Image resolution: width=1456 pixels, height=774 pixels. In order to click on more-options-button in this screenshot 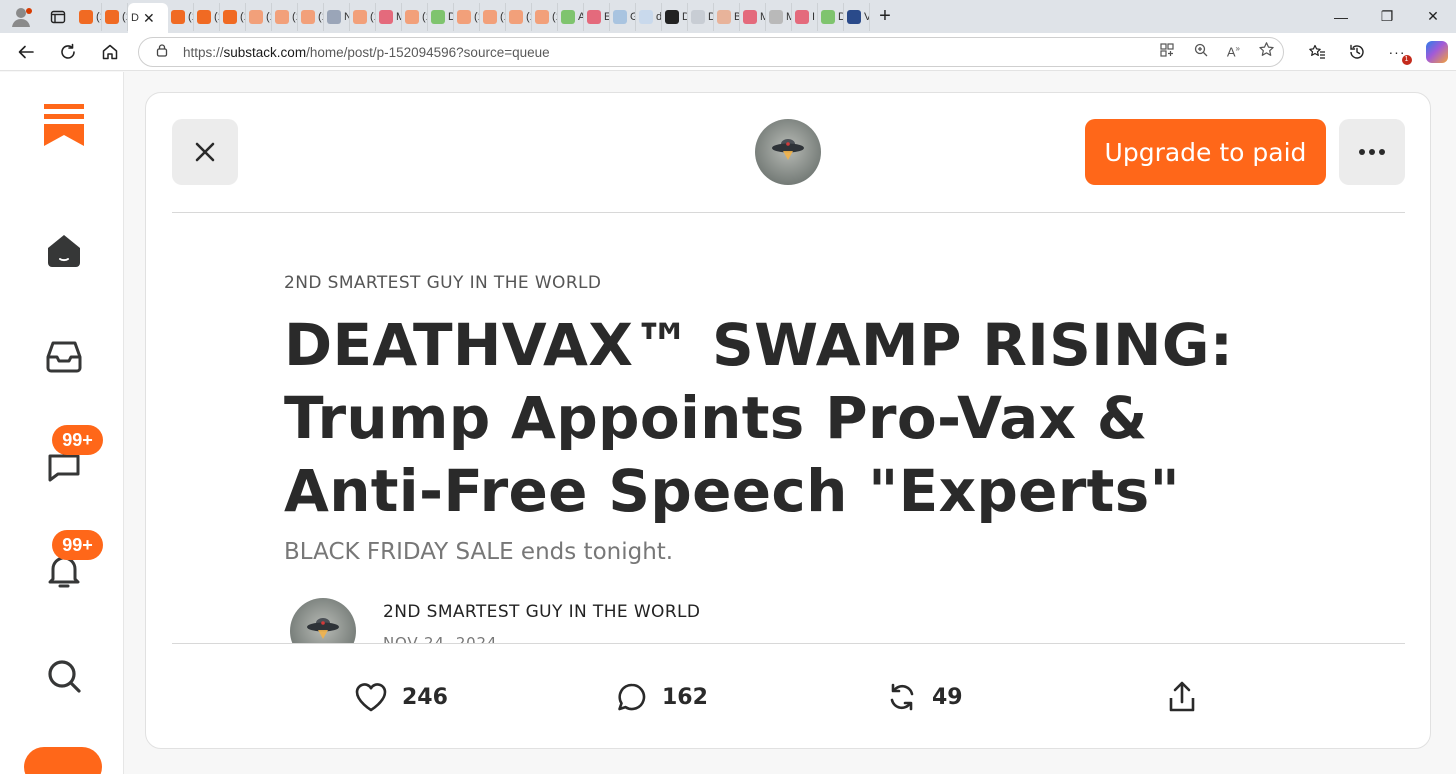, I will do `click(1372, 152)`.